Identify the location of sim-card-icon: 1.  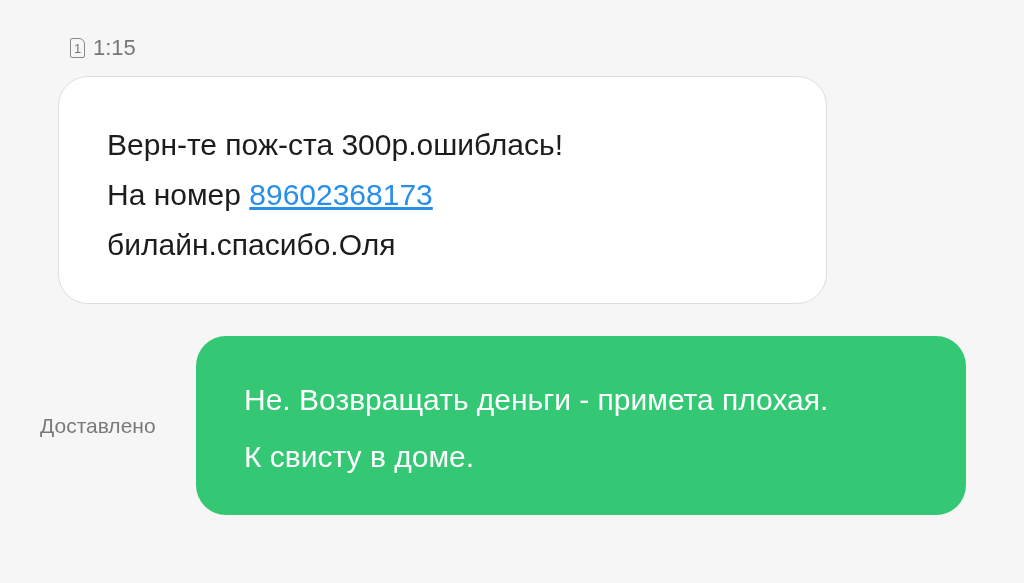
(77, 48).